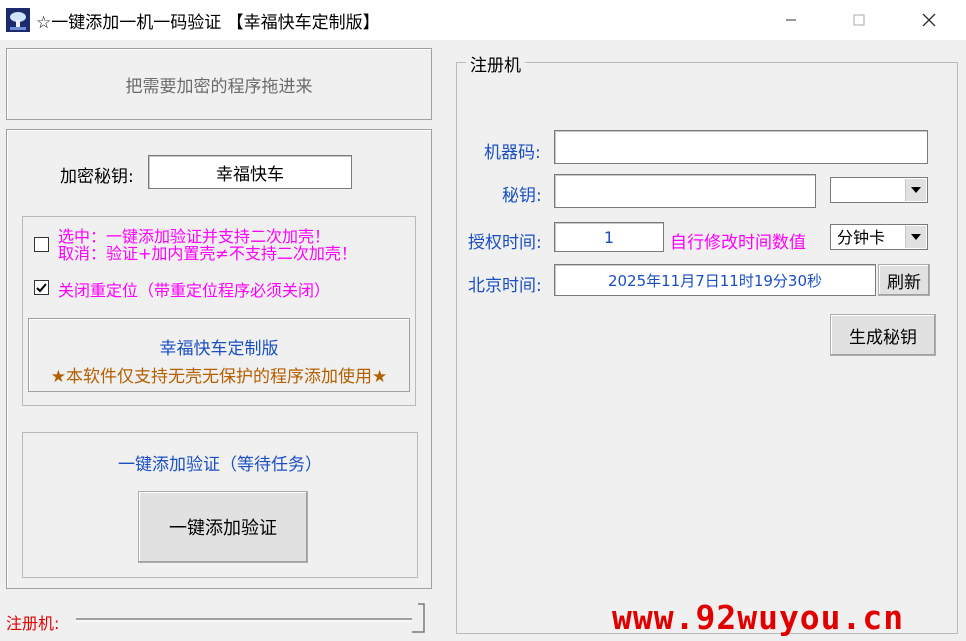 This screenshot has height=641, width=966. I want to click on drop-zone-text: 把需要加密的程序拖进来, so click(219, 86).